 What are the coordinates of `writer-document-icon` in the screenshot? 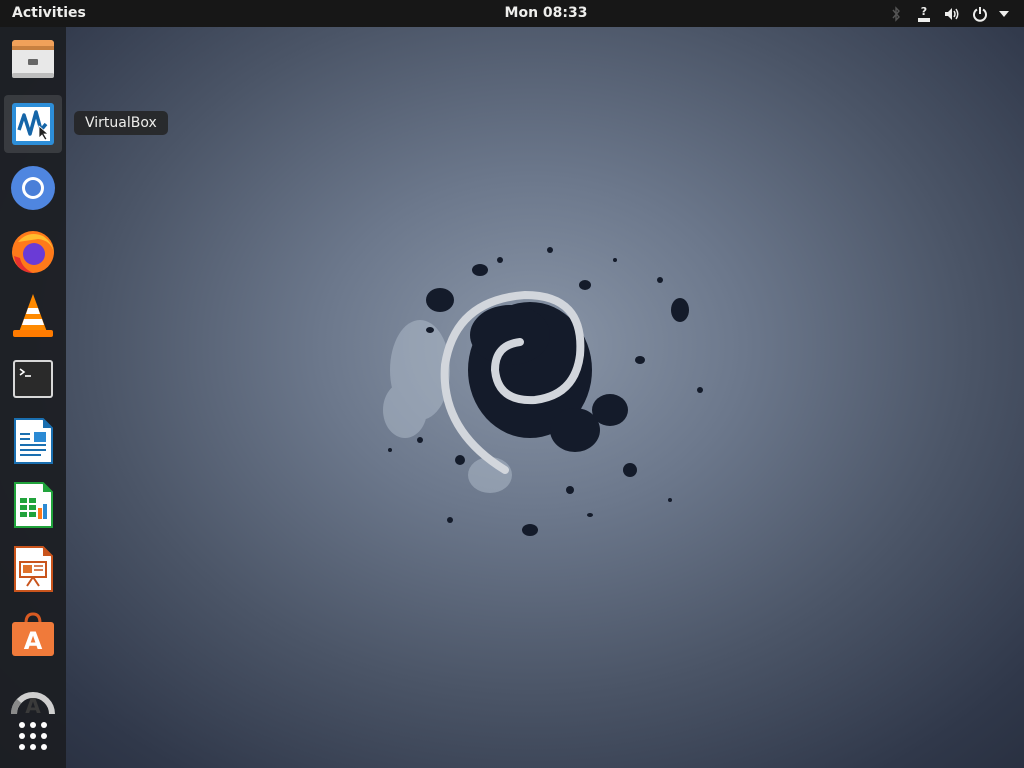 It's located at (33, 441).